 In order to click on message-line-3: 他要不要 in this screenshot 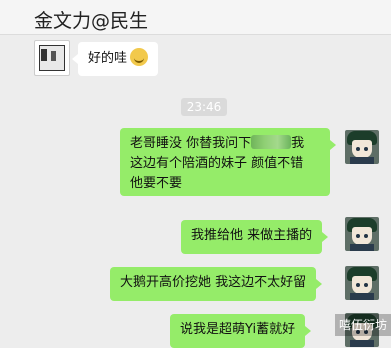, I will do `click(156, 183)`.